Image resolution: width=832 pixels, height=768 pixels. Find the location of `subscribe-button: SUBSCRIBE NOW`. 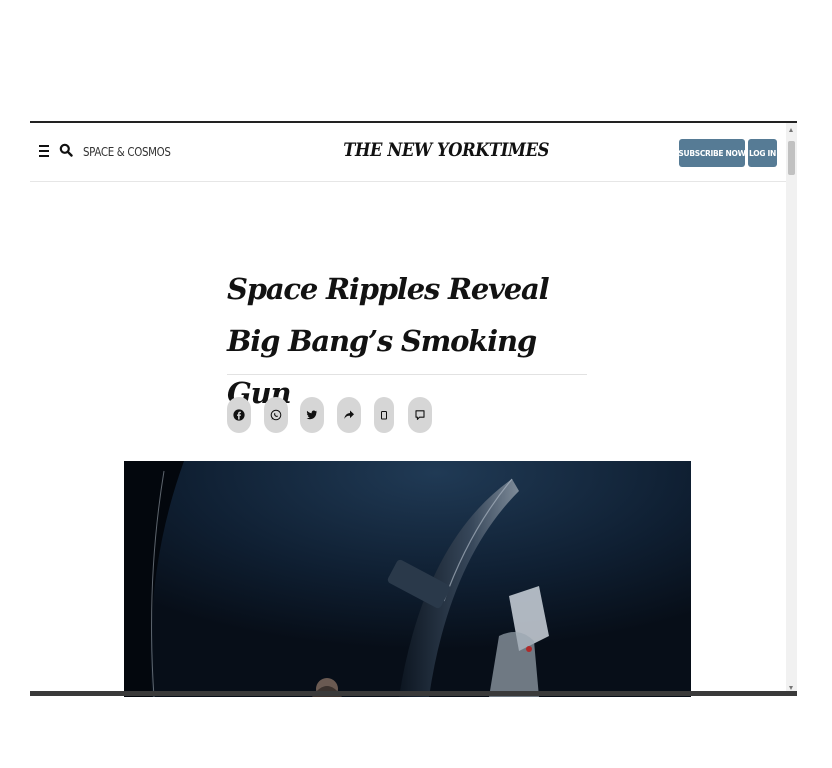

subscribe-button: SUBSCRIBE NOW is located at coordinates (712, 153).